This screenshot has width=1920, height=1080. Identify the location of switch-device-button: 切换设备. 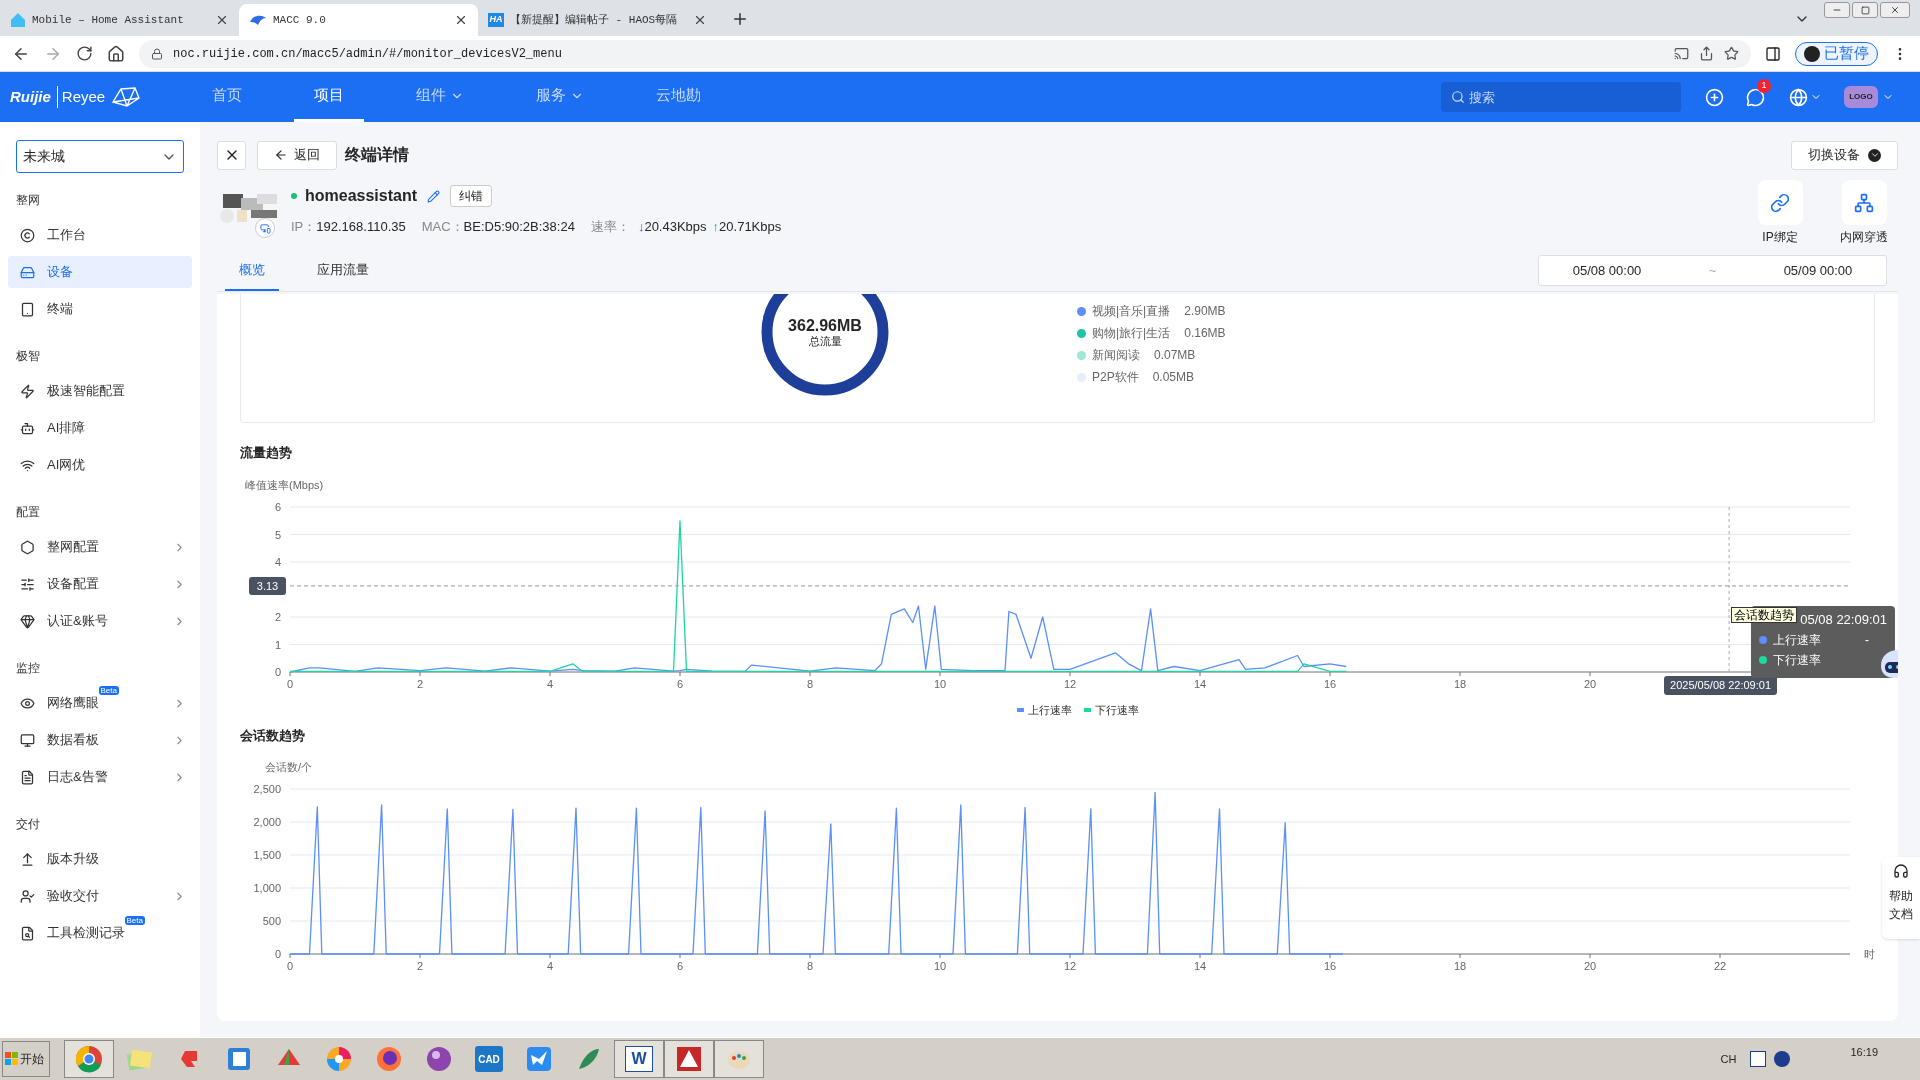
(1844, 155).